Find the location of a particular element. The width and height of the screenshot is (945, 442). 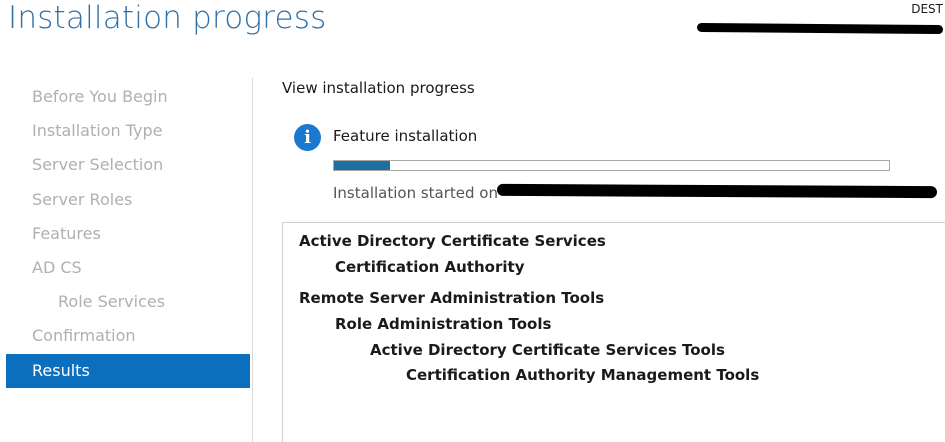

nav-item-confirmation: Confirmation is located at coordinates (128, 336).